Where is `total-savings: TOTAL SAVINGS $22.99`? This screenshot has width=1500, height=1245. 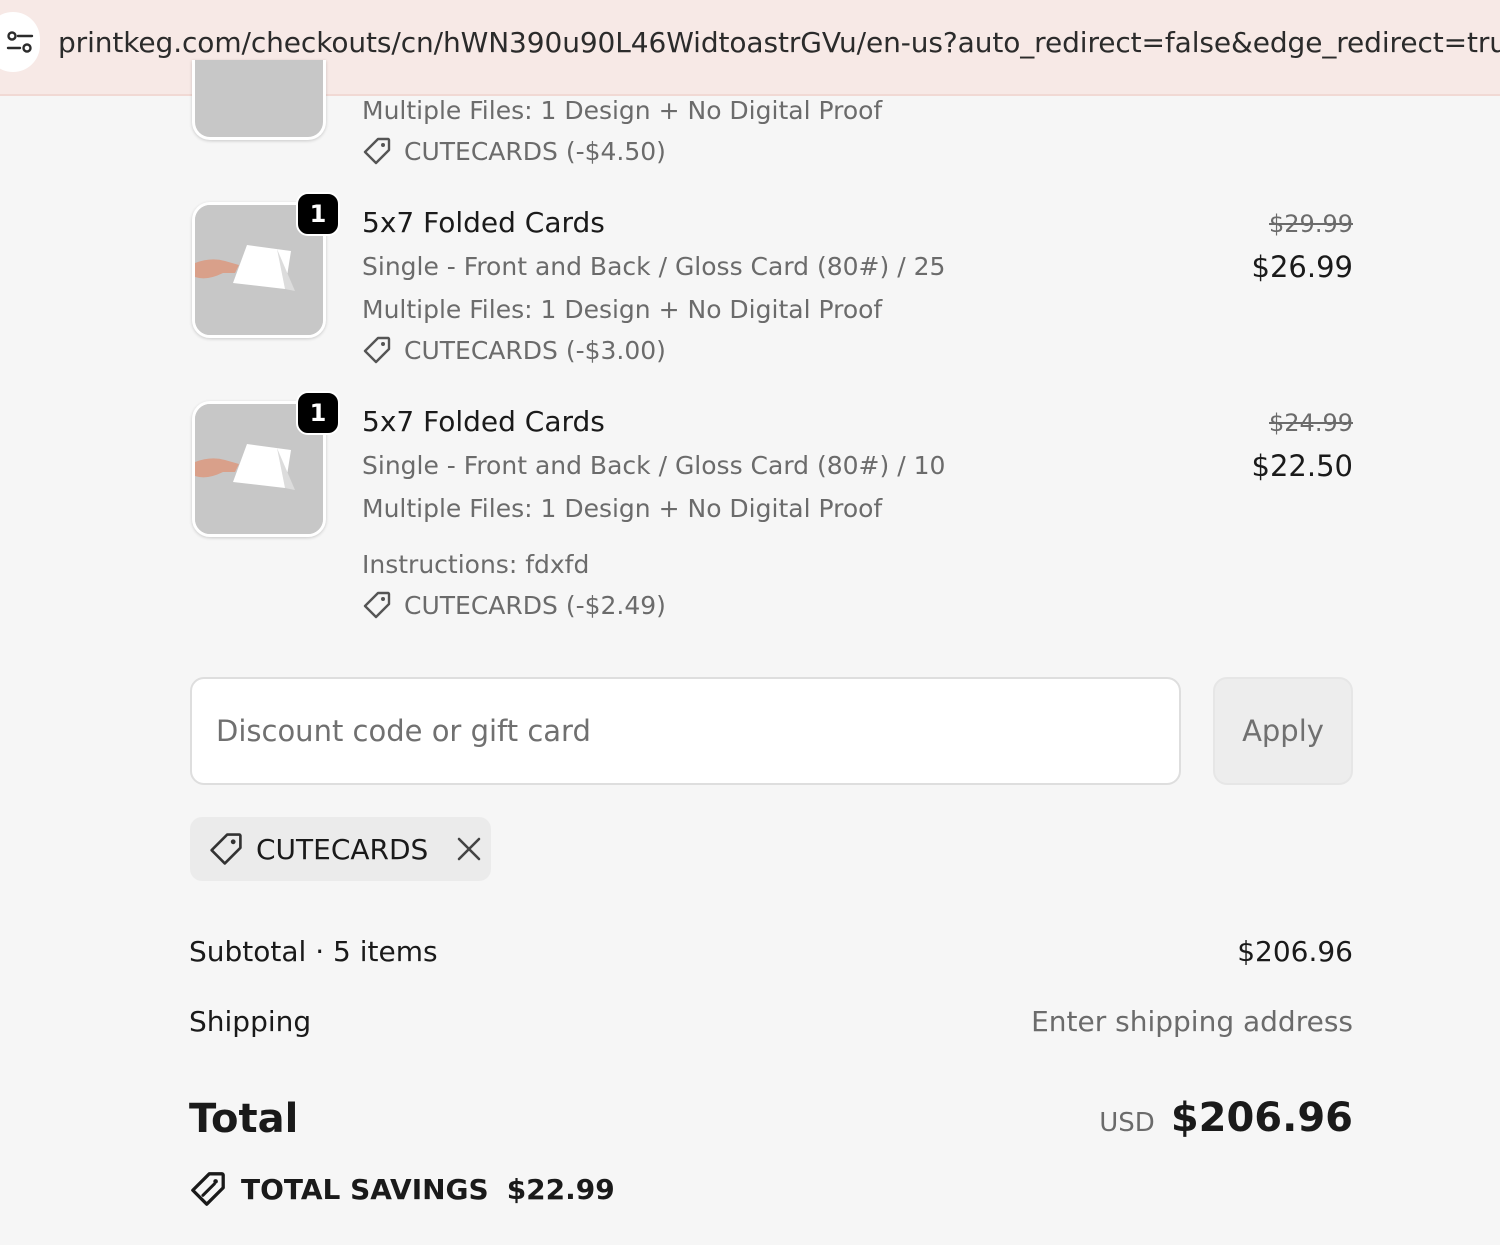
total-savings: TOTAL SAVINGS $22.99 is located at coordinates (402, 1189).